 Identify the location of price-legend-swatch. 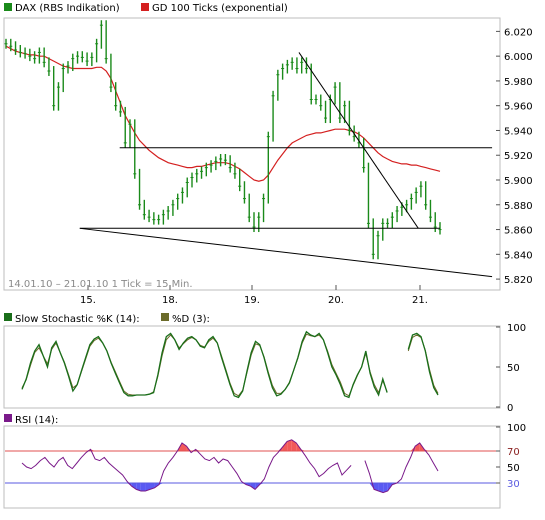
(8, 7).